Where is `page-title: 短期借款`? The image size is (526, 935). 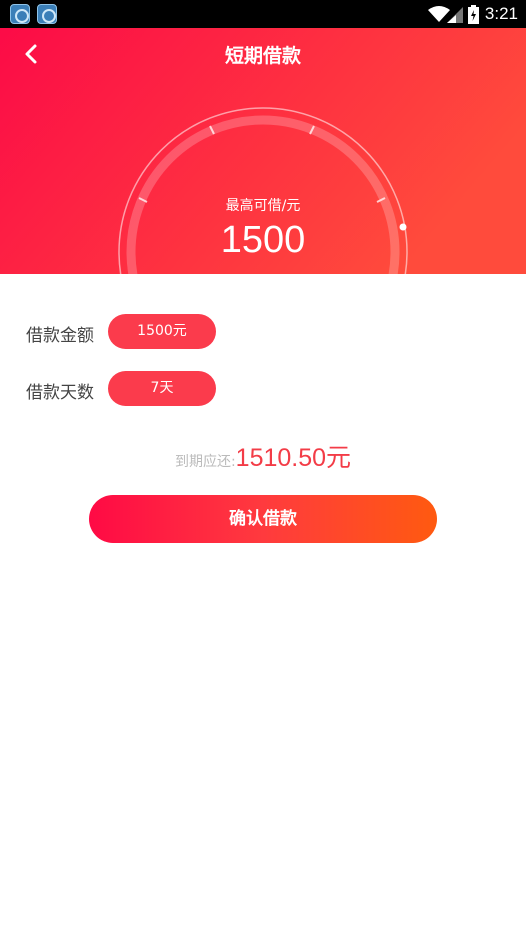 page-title: 短期借款 is located at coordinates (262, 56).